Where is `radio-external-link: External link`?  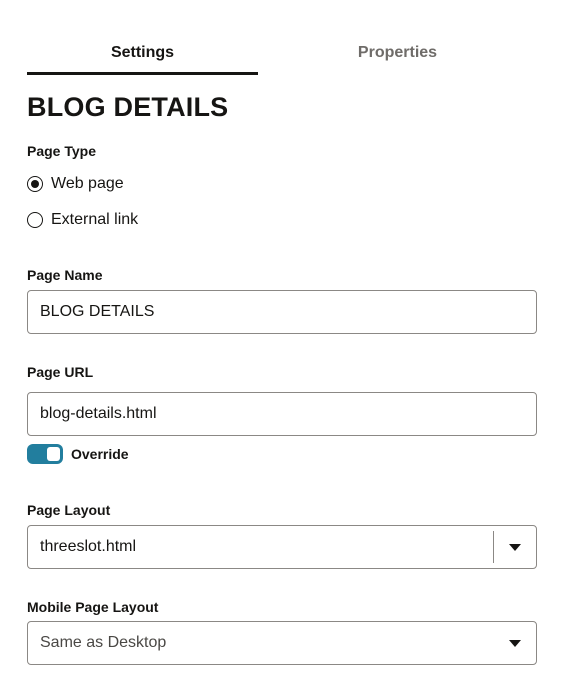
radio-external-link: External link is located at coordinates (82, 220).